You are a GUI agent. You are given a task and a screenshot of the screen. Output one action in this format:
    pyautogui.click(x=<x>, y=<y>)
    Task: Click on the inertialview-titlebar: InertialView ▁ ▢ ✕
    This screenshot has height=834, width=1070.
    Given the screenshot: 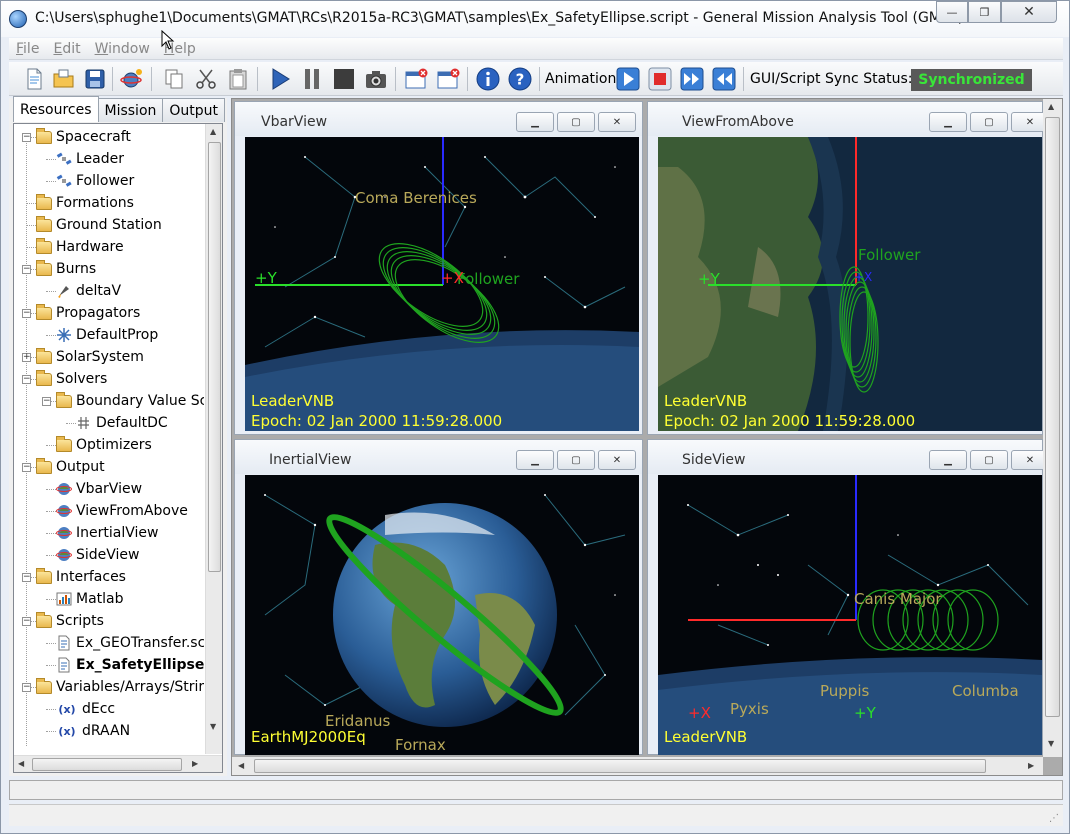 What is the action you would take?
    pyautogui.click(x=438, y=457)
    